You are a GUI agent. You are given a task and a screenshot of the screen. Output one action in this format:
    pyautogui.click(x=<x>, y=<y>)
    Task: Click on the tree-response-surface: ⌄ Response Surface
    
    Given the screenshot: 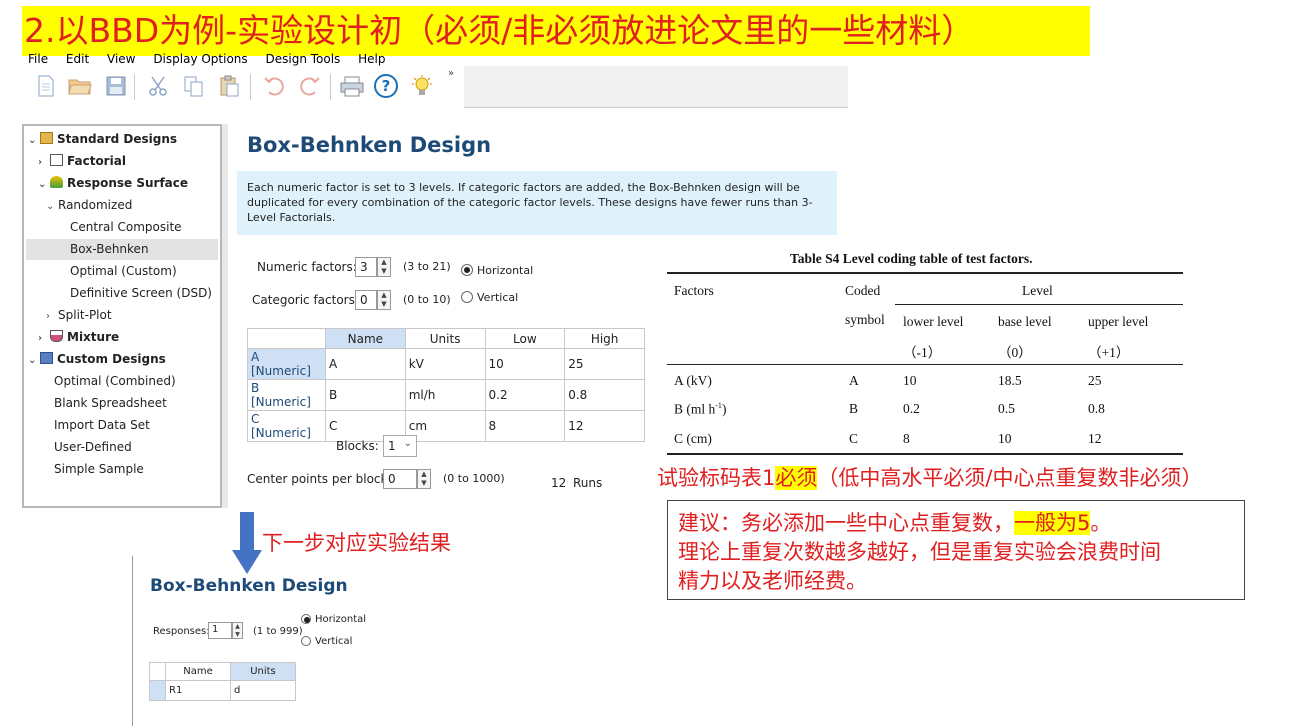 What is the action you would take?
    pyautogui.click(x=113, y=183)
    